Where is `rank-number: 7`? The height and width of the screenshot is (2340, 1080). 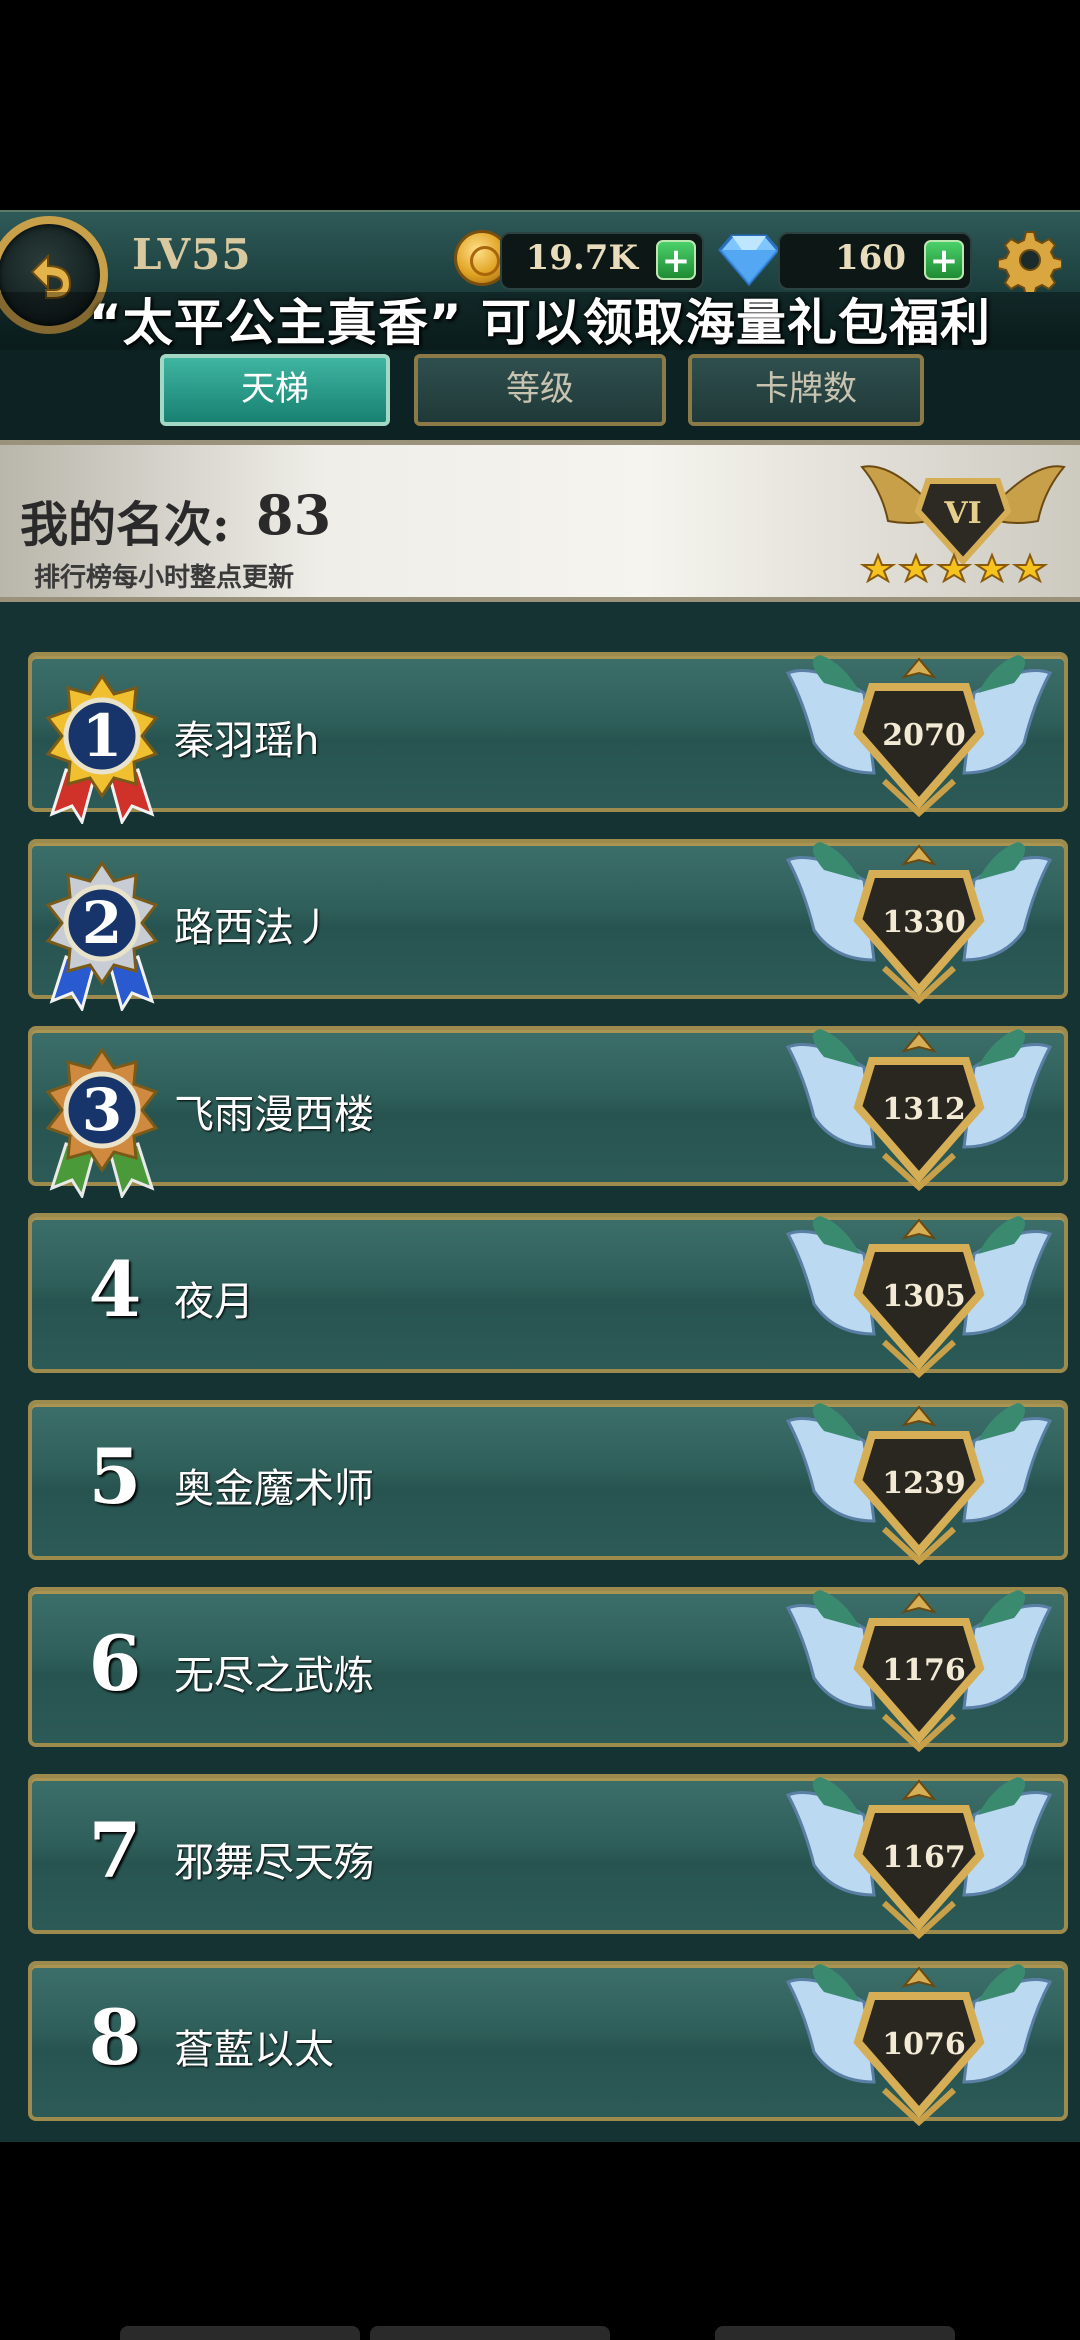
rank-number: 7 is located at coordinates (115, 1850).